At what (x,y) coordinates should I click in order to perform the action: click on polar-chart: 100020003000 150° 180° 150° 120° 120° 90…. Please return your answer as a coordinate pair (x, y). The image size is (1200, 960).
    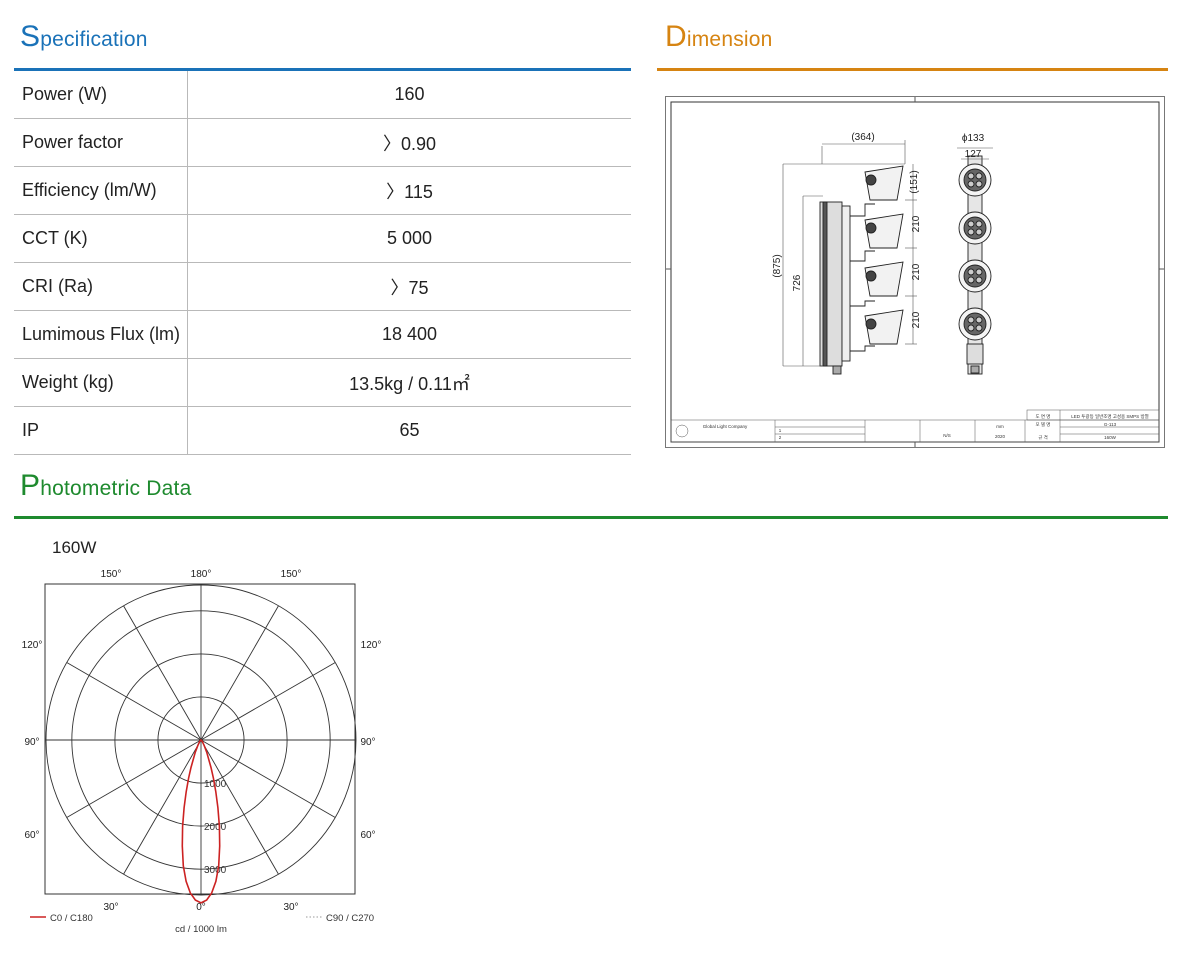
    Looking at the image, I should click on (202, 752).